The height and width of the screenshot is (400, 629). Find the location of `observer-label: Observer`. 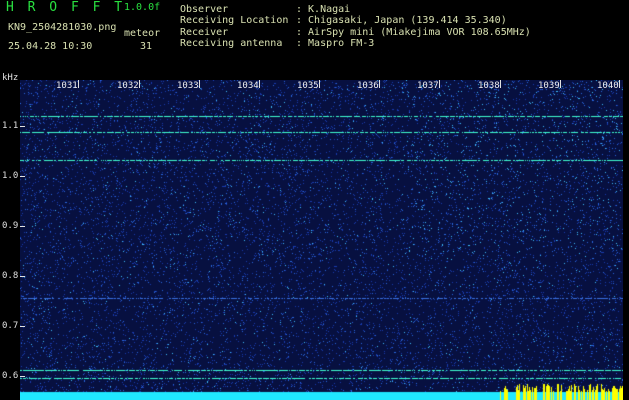

observer-label: Observer is located at coordinates (204, 9).